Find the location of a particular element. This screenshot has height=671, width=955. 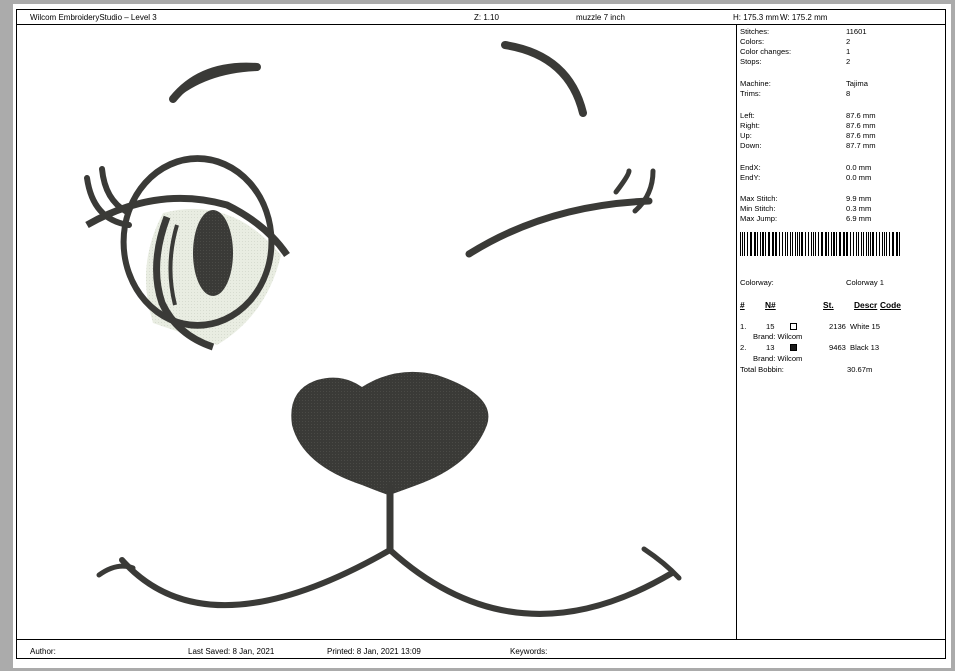

row-descr: White 15 is located at coordinates (865, 326).